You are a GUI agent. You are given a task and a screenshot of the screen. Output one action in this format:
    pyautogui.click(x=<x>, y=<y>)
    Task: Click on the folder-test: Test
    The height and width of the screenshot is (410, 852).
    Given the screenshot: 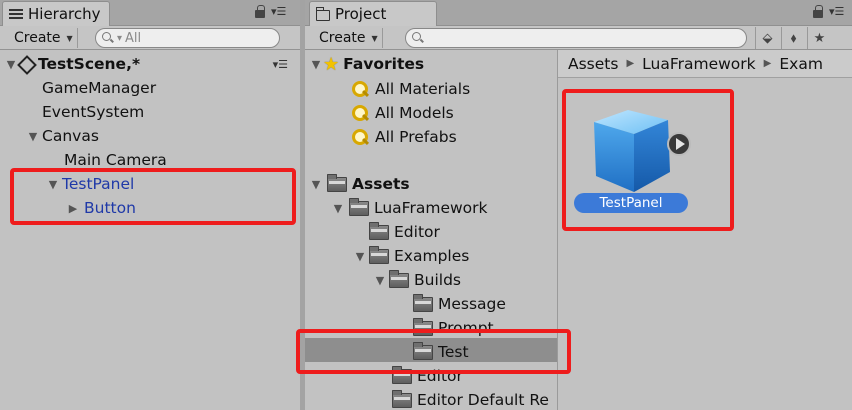 What is the action you would take?
    pyautogui.click(x=441, y=352)
    